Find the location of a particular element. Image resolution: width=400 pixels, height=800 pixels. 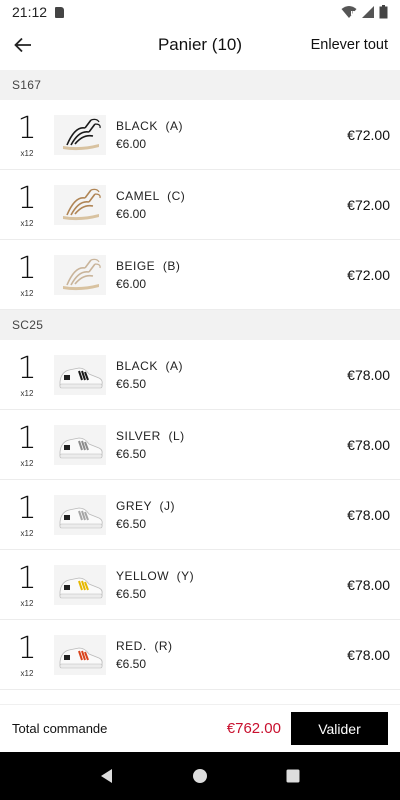

cart-item-row: 1 x12 SILVER (L) €6.50 €78.00 is located at coordinates (200, 445).